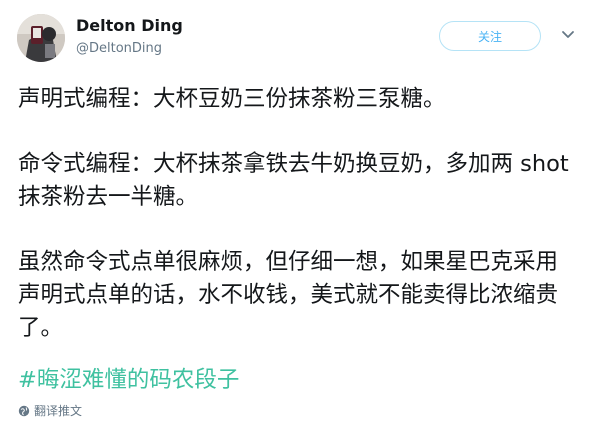  I want to click on tweet-paragraph: 命令式编程：大杯抹茶拿铁去牛奶换豆奶，多加两 shot 抹茶粉去一半糖。, so click(293, 180).